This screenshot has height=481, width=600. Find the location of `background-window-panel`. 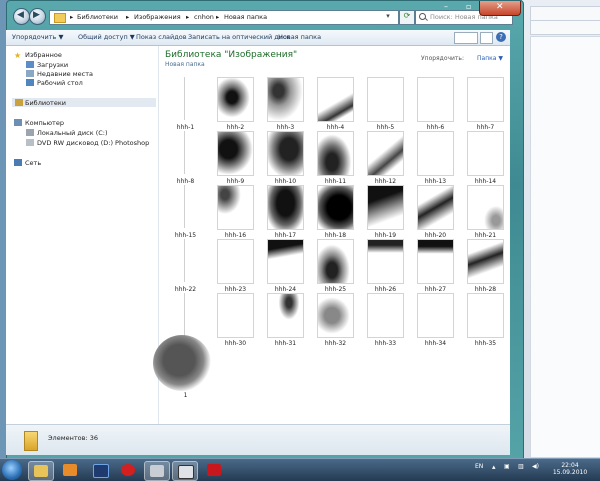

background-window-panel is located at coordinates (565, 247).